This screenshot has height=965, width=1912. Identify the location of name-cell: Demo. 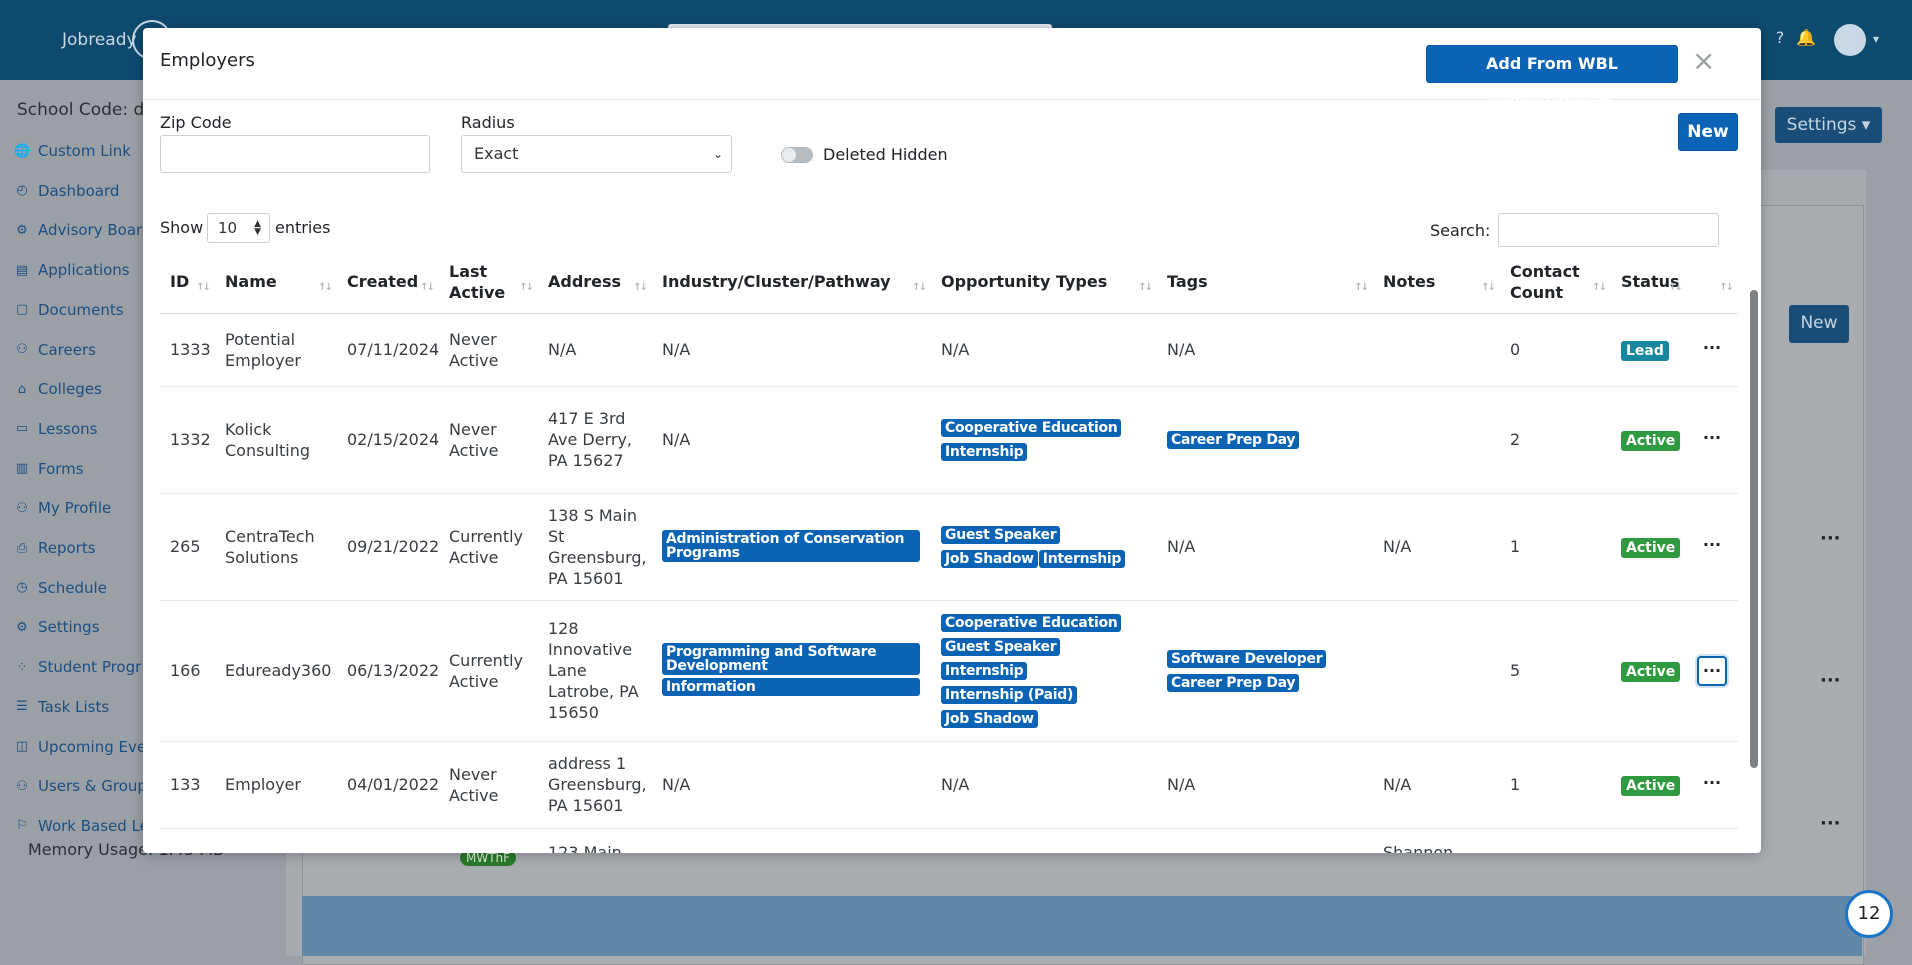
(276, 840).